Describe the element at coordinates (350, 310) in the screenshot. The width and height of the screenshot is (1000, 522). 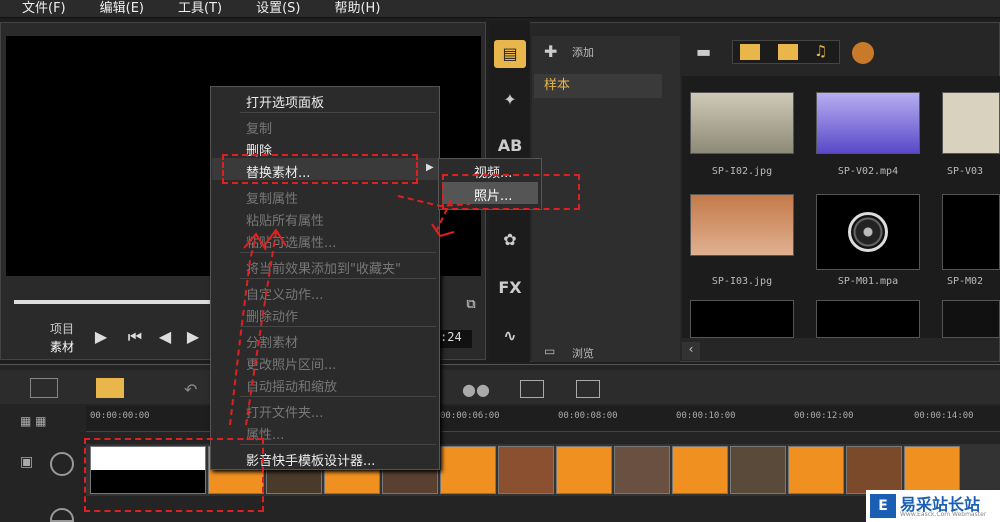
I see `annotation-arrows` at that location.